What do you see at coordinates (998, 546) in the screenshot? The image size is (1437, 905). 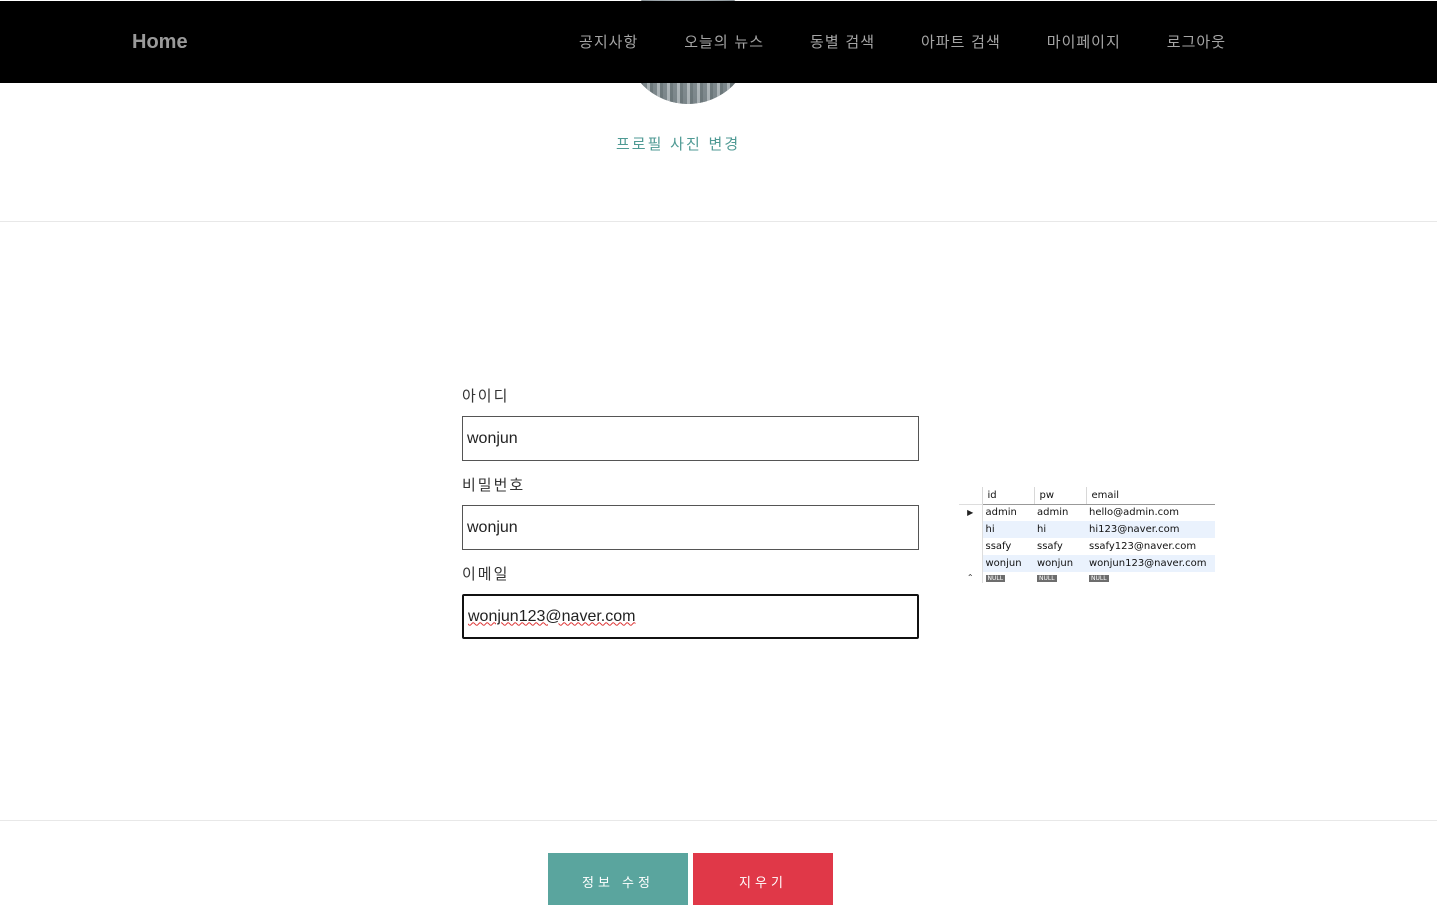 I see `cell-id: ssafy` at bounding box center [998, 546].